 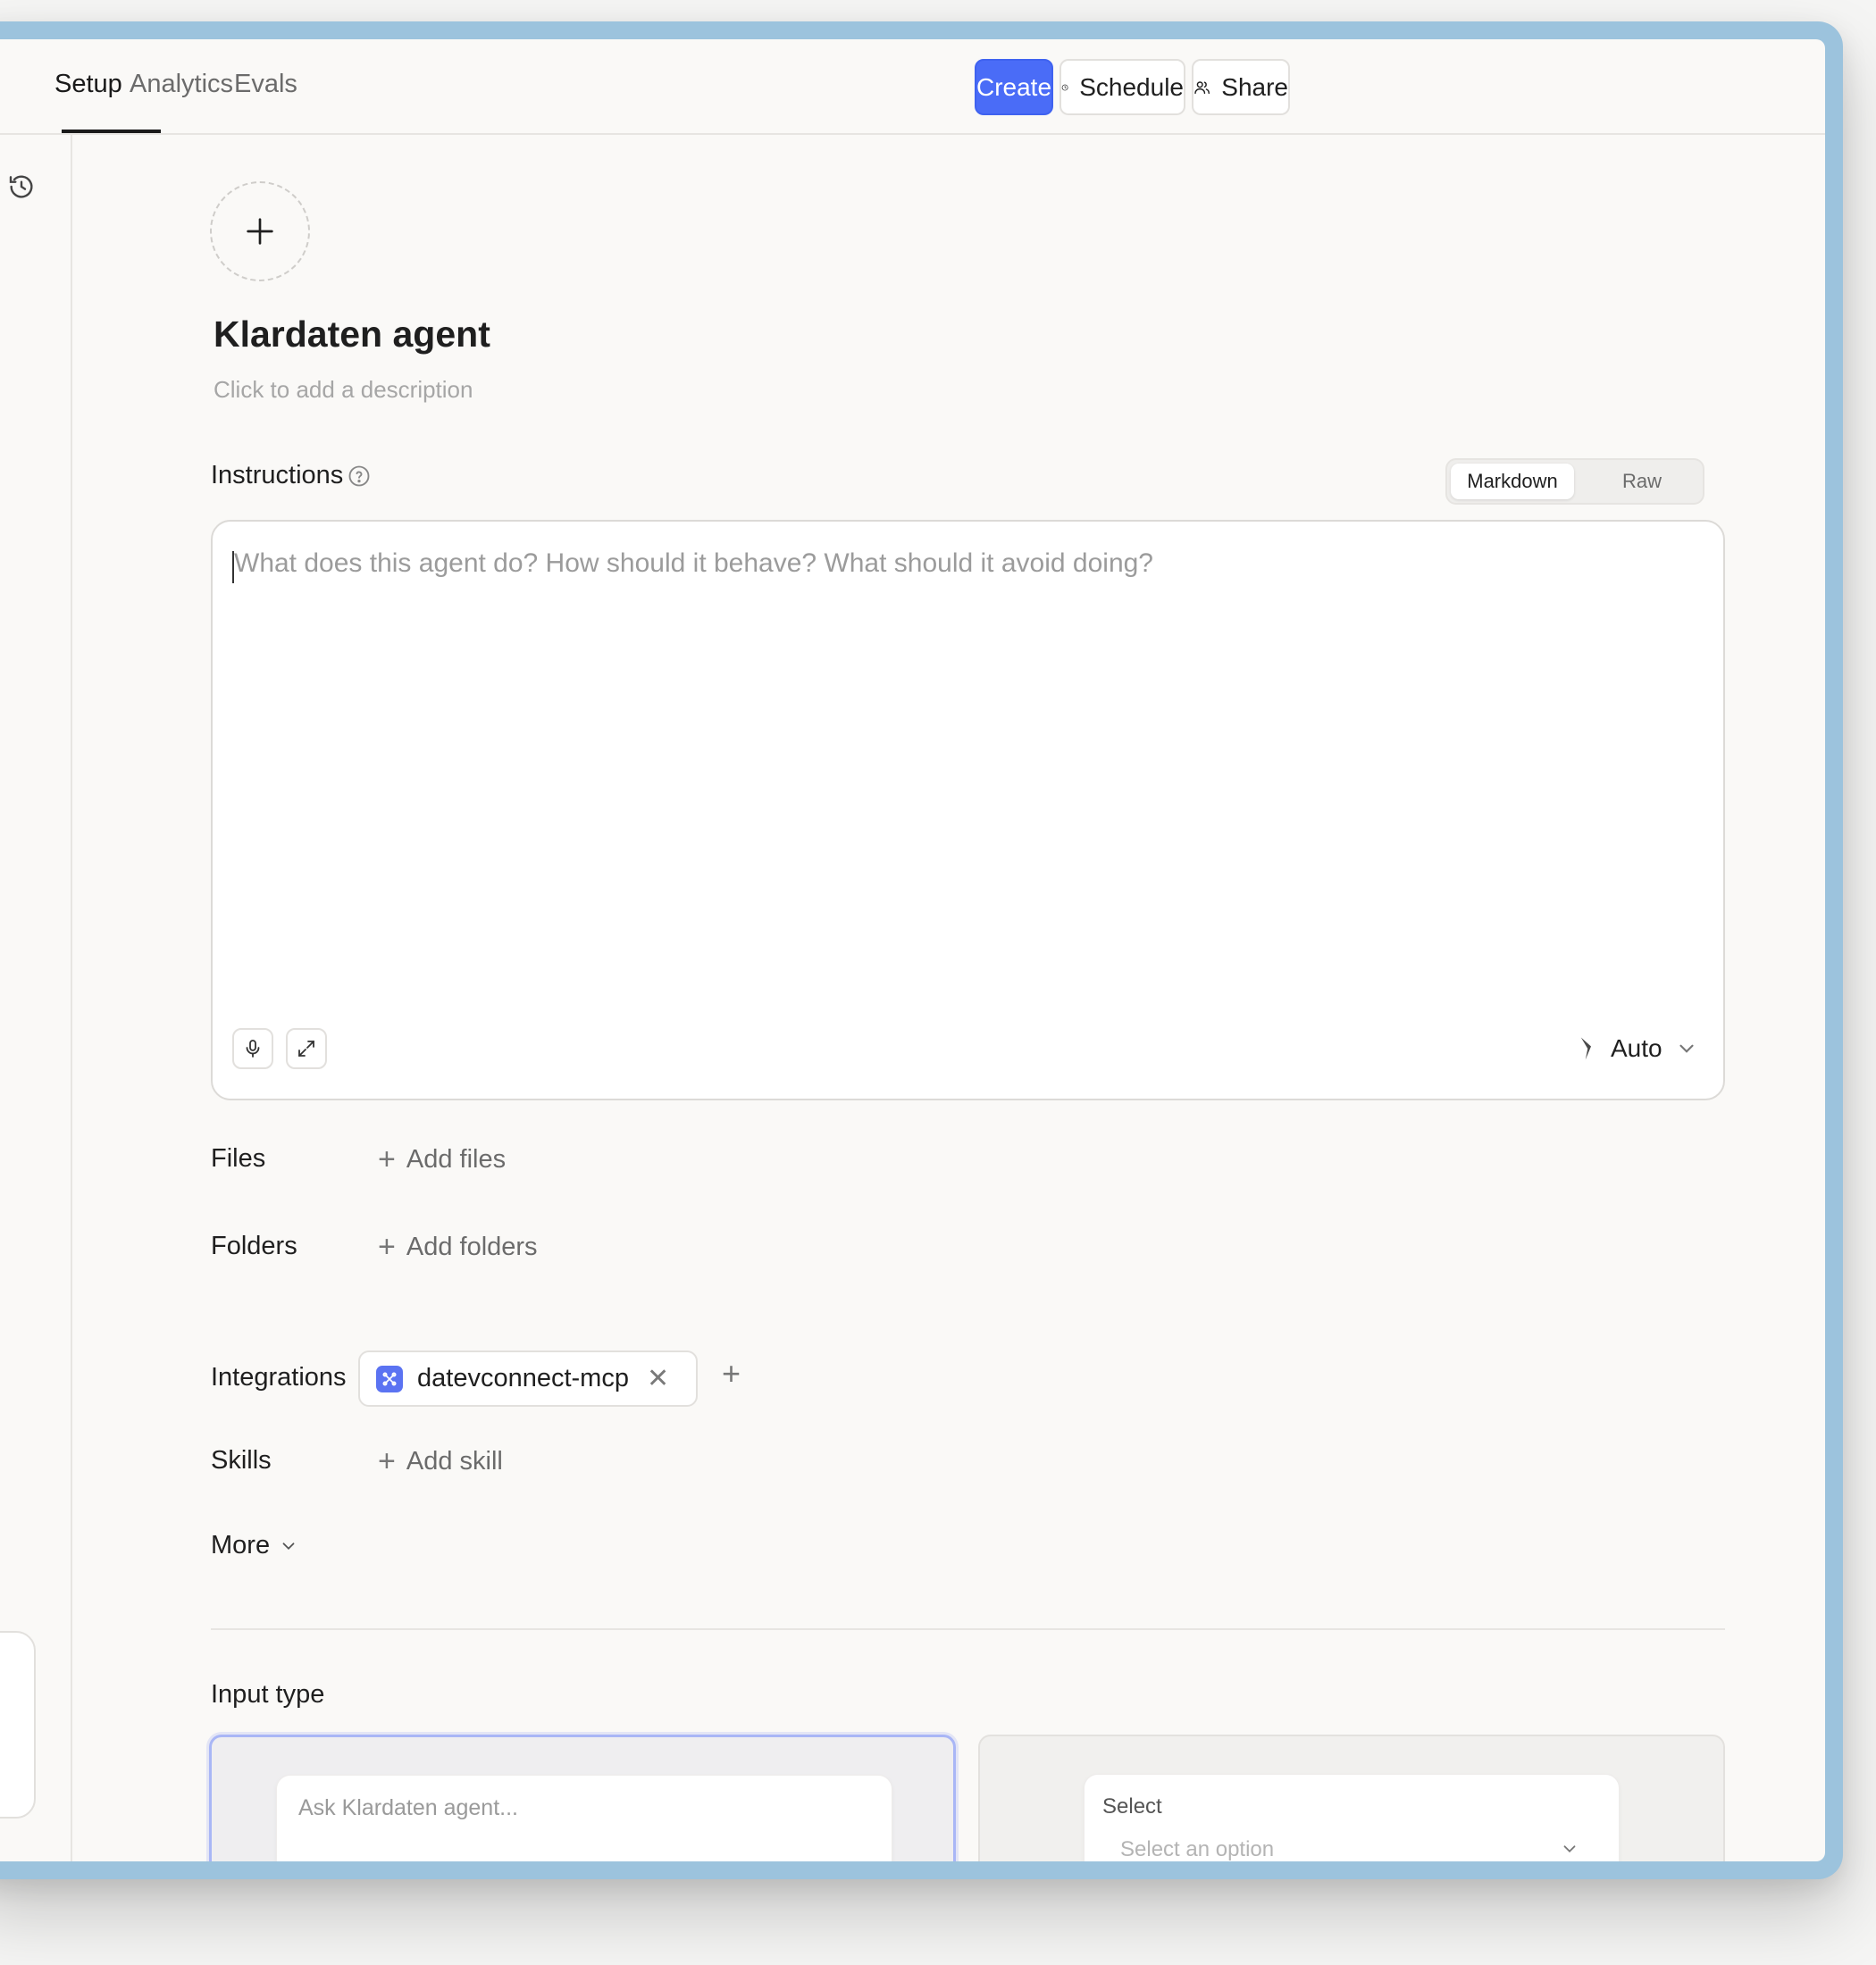 I want to click on add-avatar-button, so click(x=260, y=231).